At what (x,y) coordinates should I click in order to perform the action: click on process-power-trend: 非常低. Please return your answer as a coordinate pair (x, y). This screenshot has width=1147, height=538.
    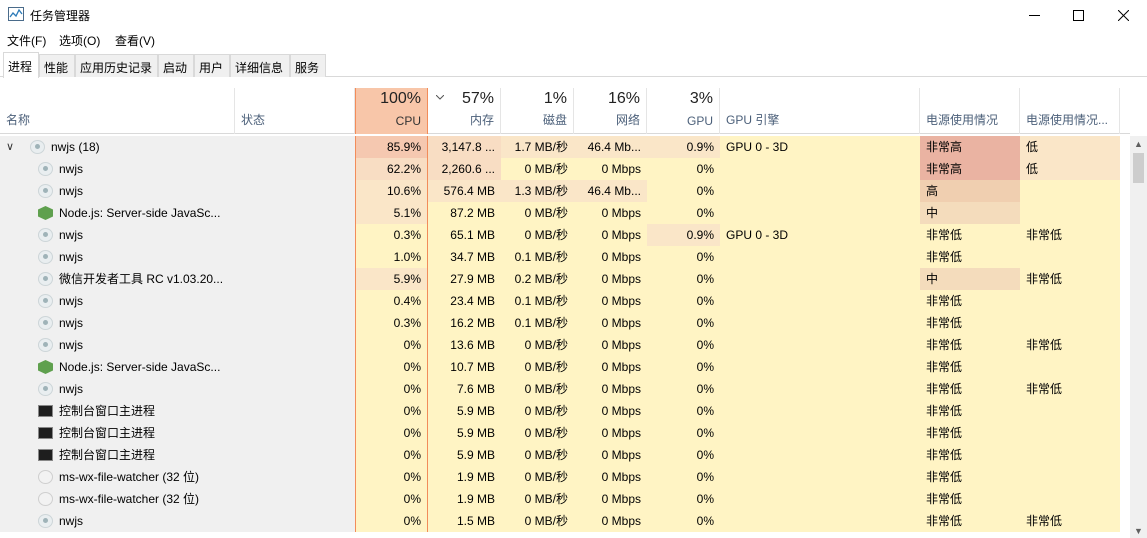
    Looking at the image, I should click on (1070, 521).